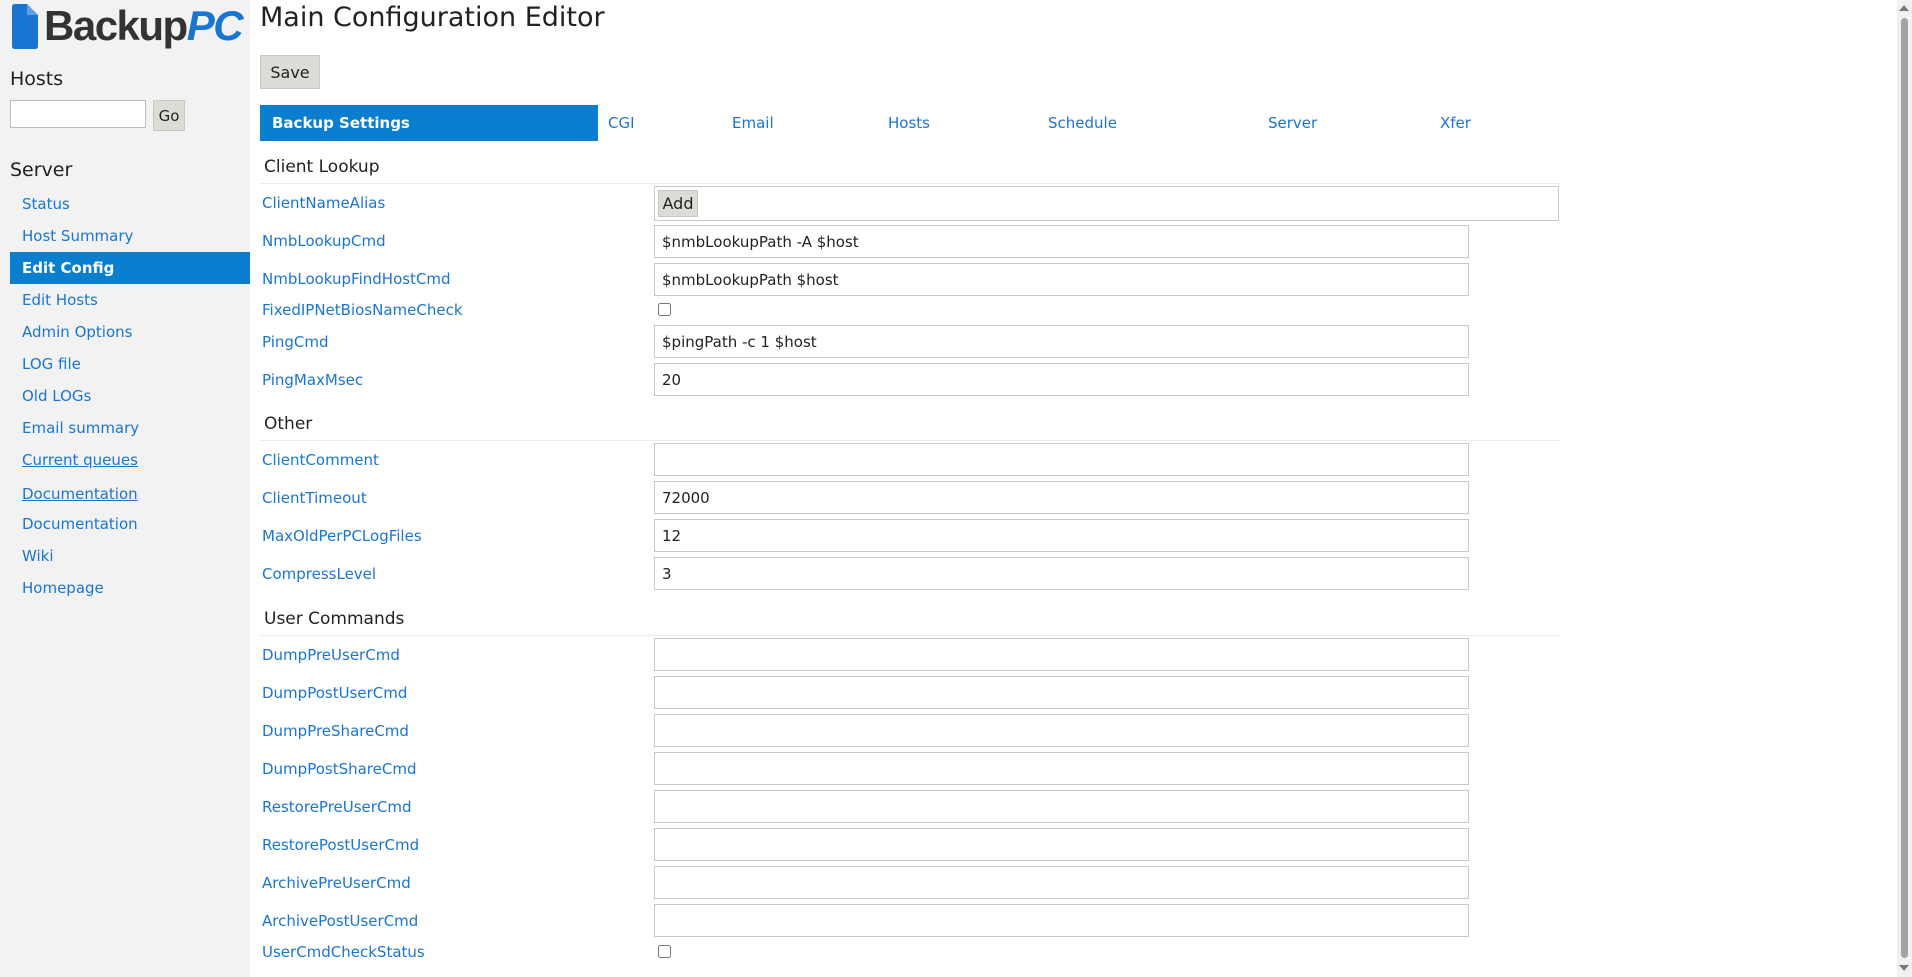  I want to click on nmb-lookup-cmd-input, so click(1061, 241).